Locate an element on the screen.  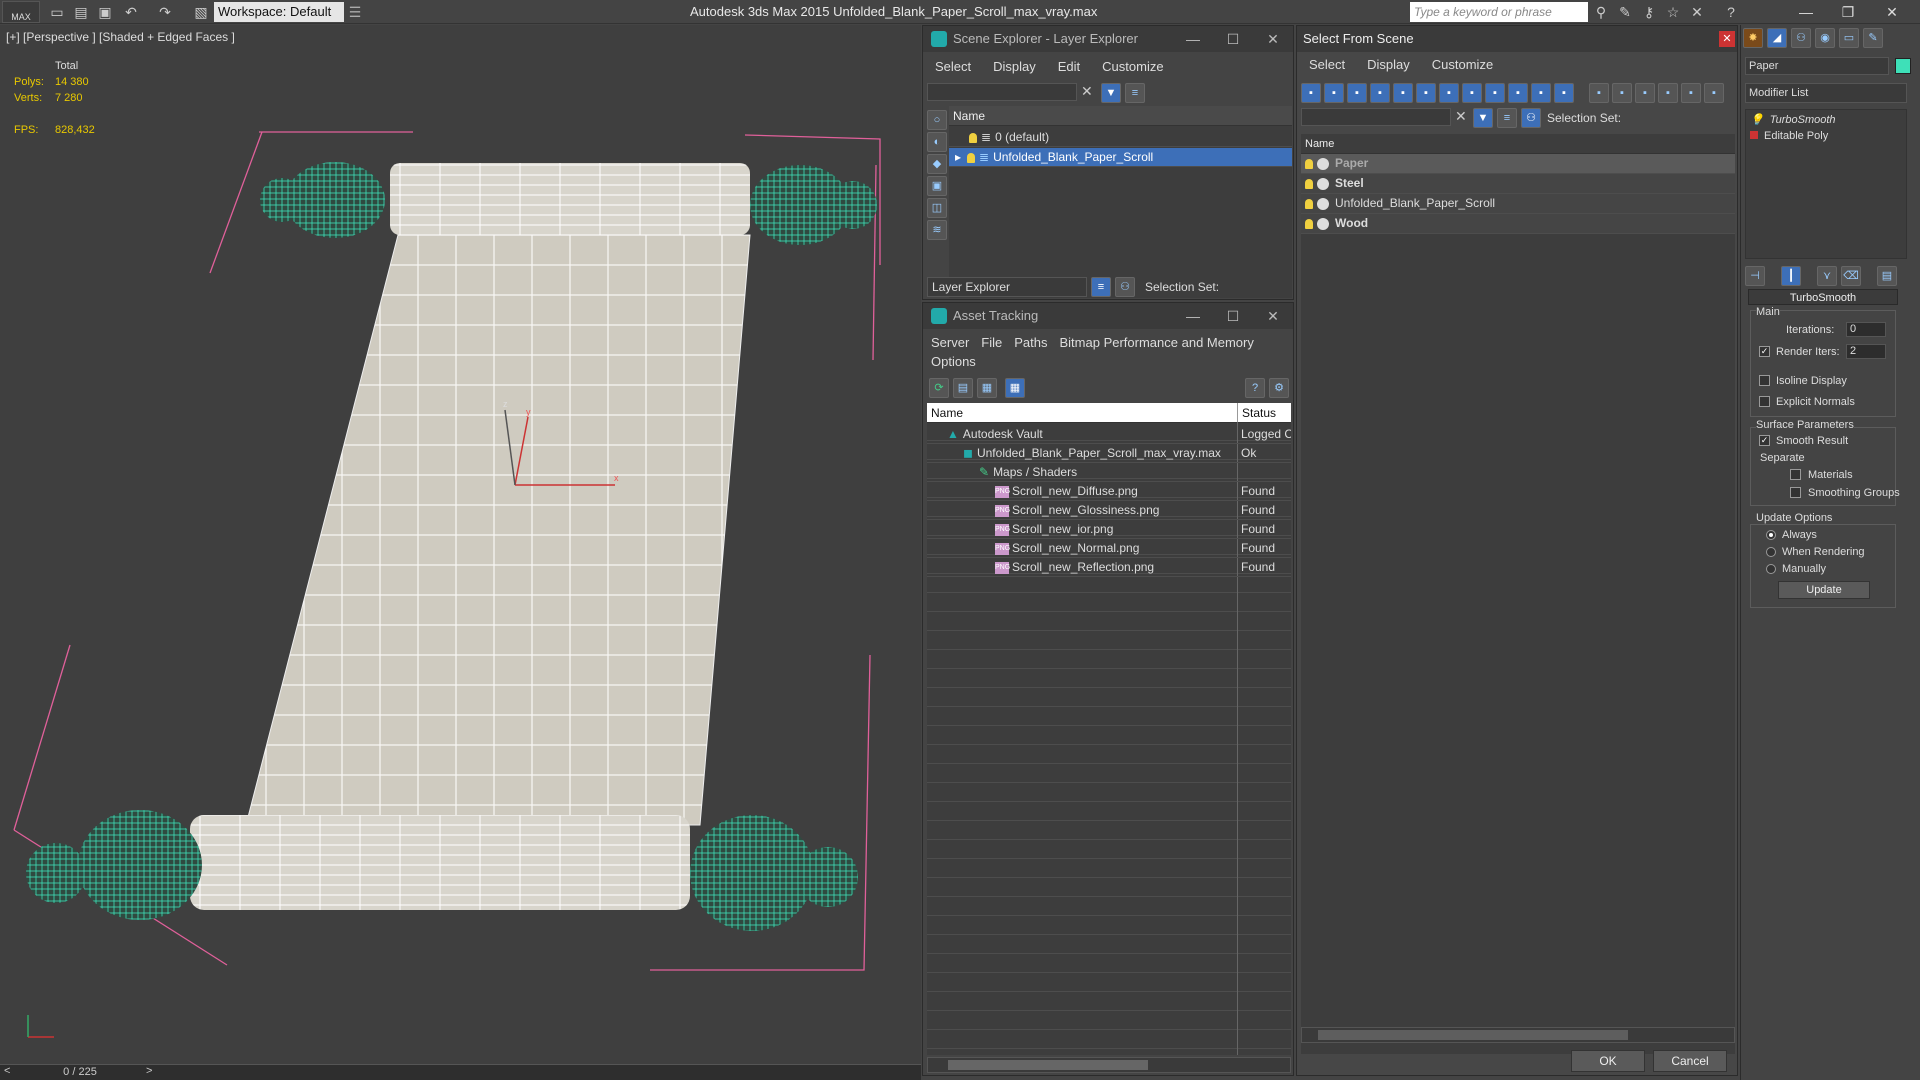
ok-button: OK is located at coordinates (1608, 1061).